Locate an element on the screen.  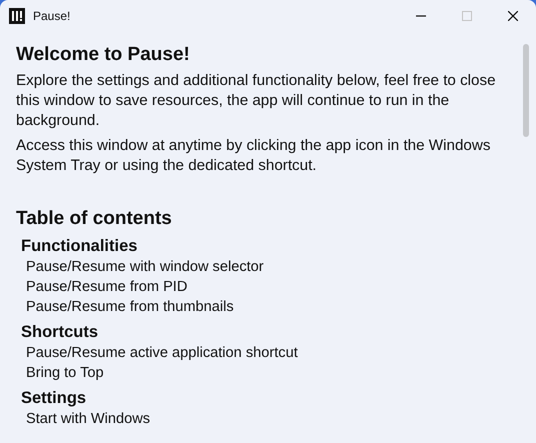
page-heading: Welcome to Pause! is located at coordinates (103, 55).